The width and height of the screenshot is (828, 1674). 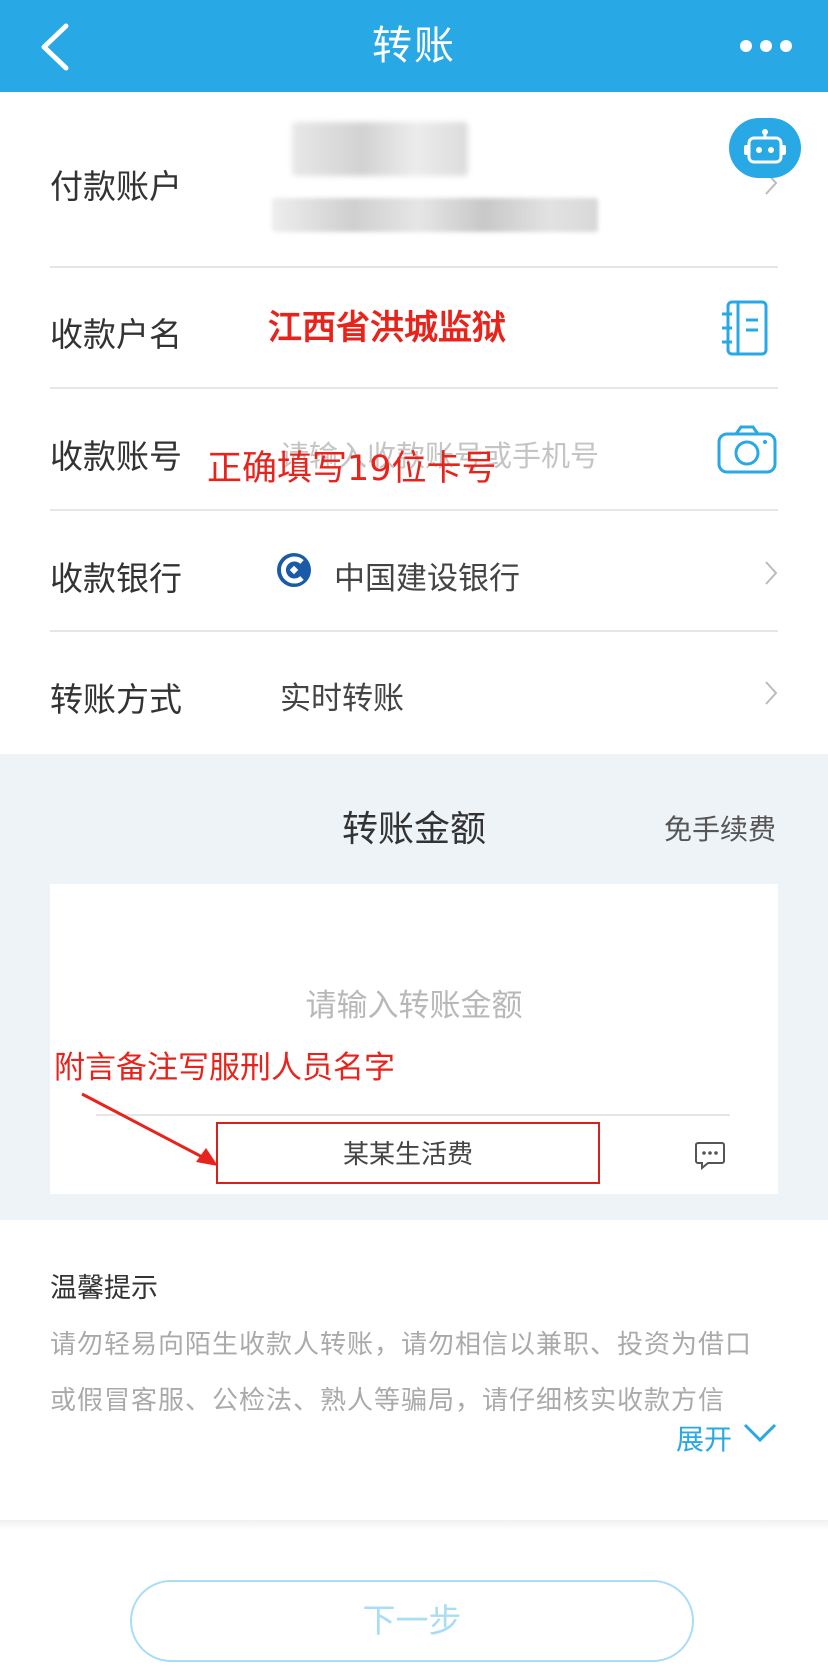 What do you see at coordinates (387, 324) in the screenshot?
I see `payee-name-value: 江西省洪城监狱` at bounding box center [387, 324].